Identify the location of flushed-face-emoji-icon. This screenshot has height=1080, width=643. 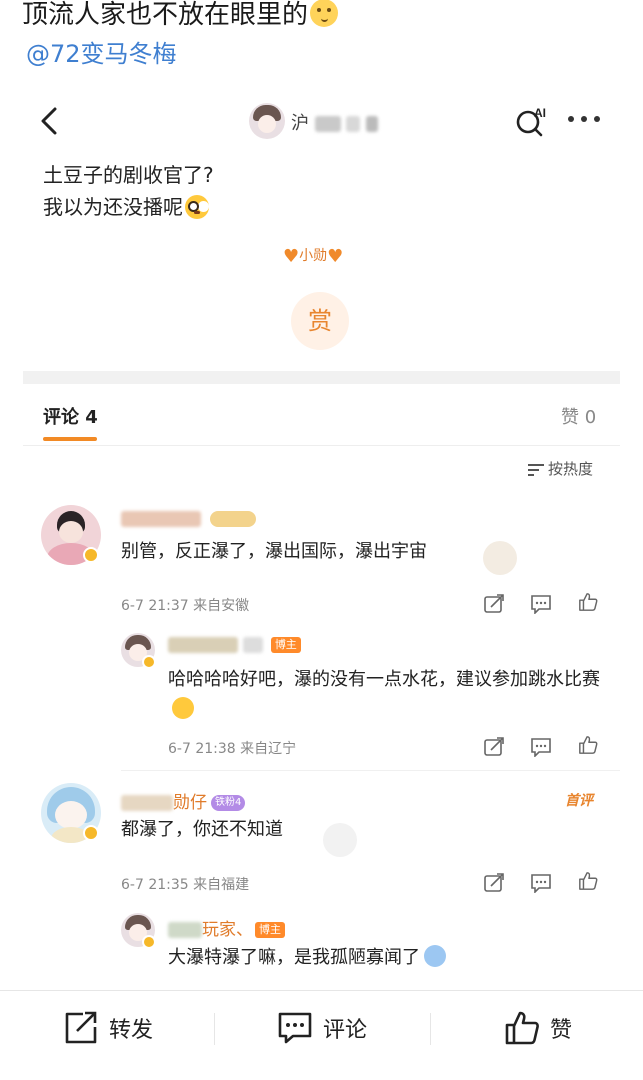
(197, 206).